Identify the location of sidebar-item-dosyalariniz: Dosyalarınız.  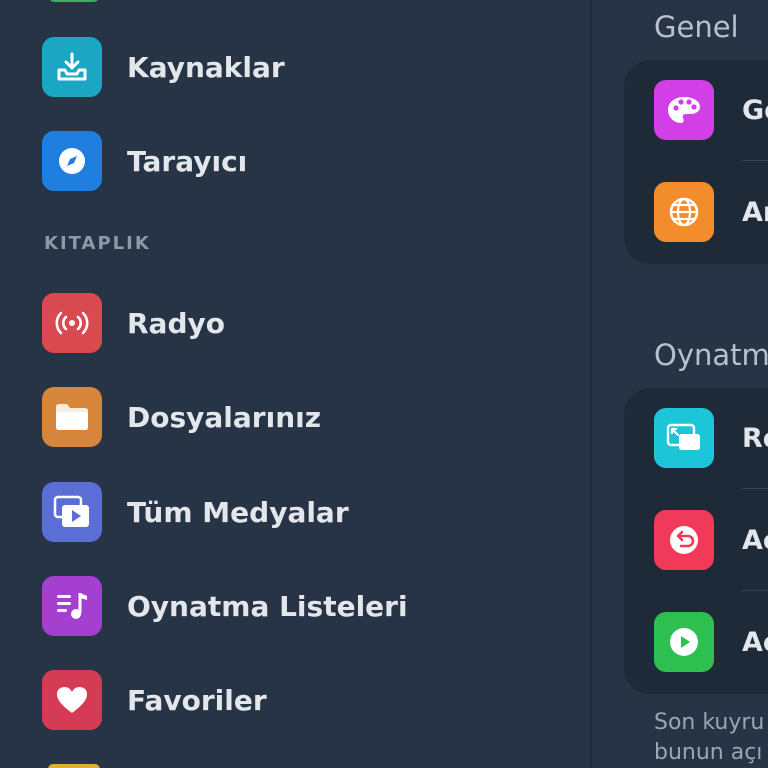
(181, 417).